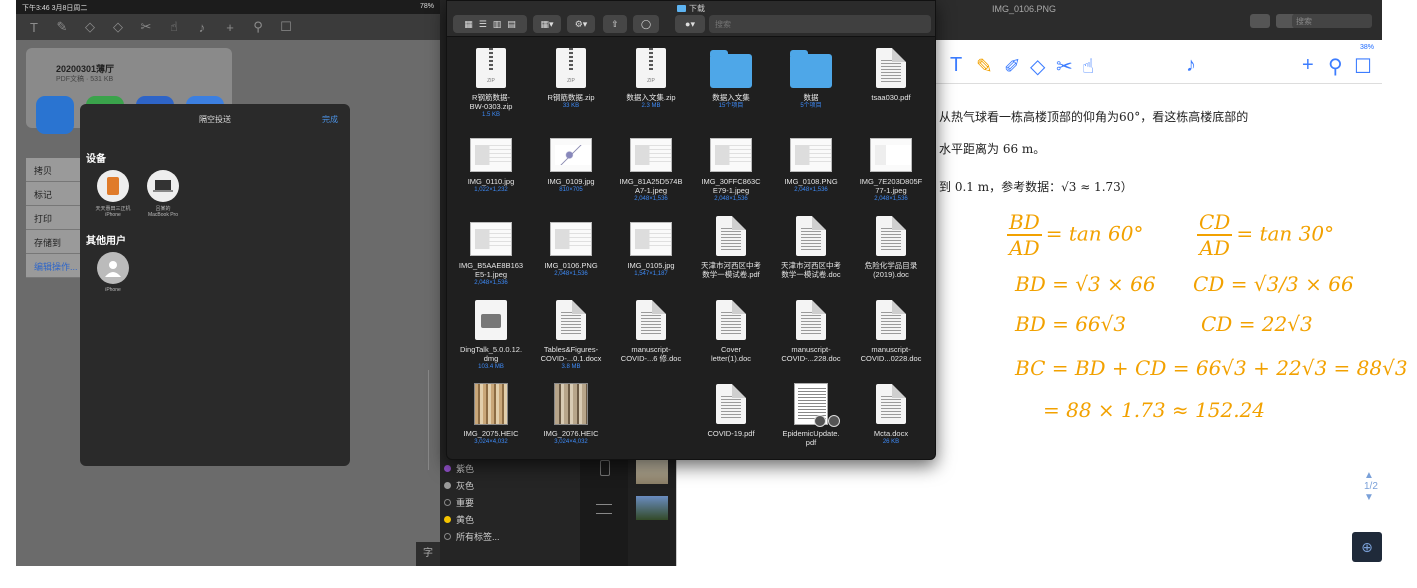  What do you see at coordinates (891, 337) in the screenshot?
I see `file-item: manuscript- COVID...0228.doc` at bounding box center [891, 337].